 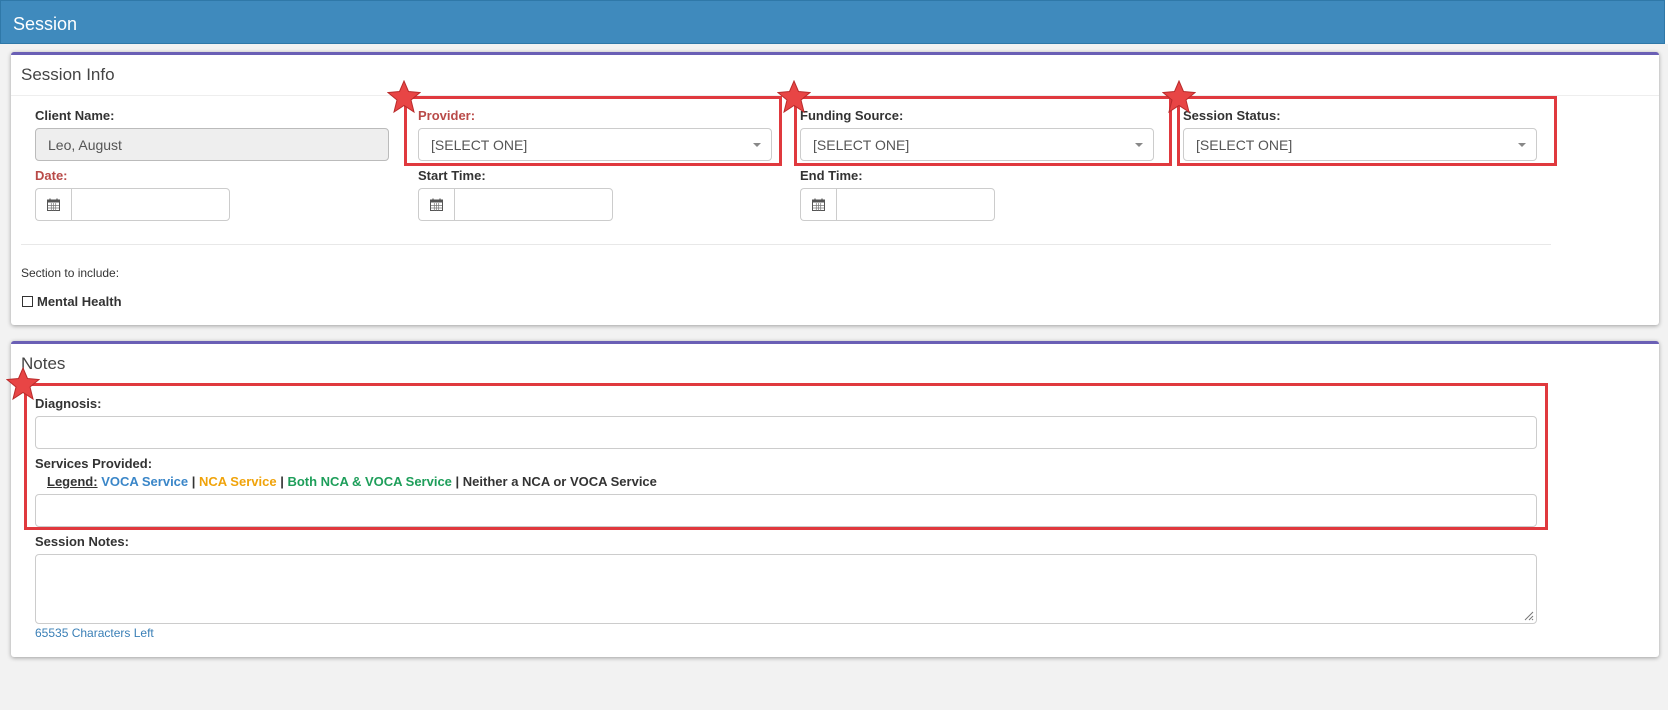 I want to click on end-time-calendar-button, so click(x=818, y=204).